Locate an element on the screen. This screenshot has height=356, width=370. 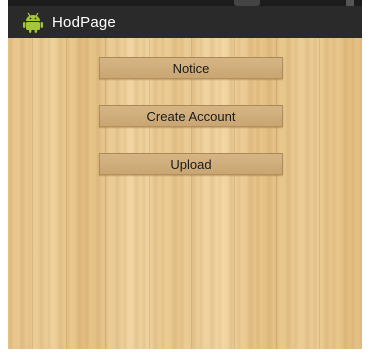
android-icon is located at coordinates (33, 22).